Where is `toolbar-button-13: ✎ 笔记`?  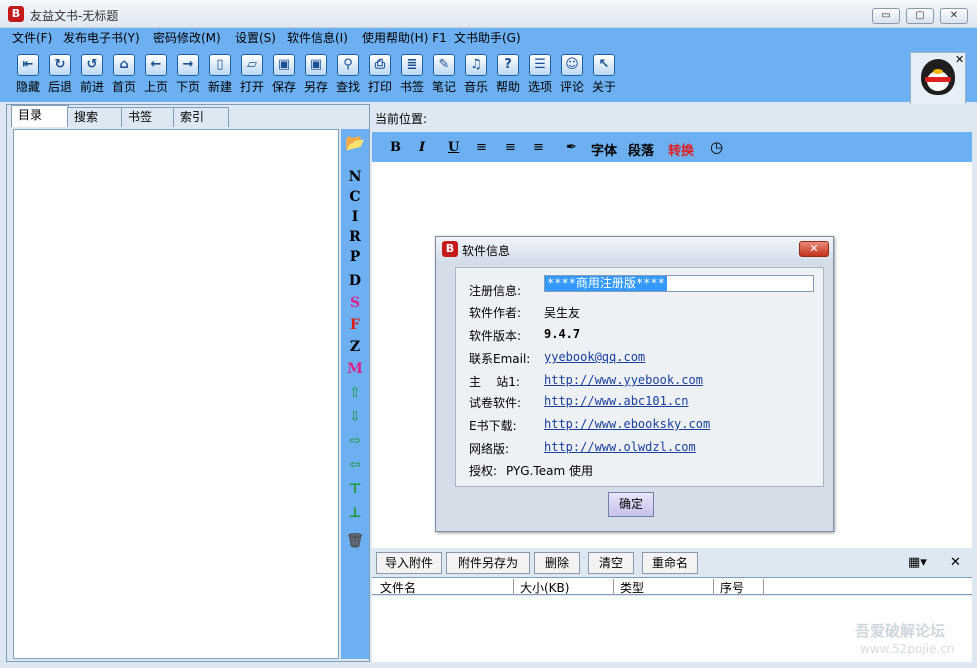 toolbar-button-13: ✎ 笔记 is located at coordinates (444, 74).